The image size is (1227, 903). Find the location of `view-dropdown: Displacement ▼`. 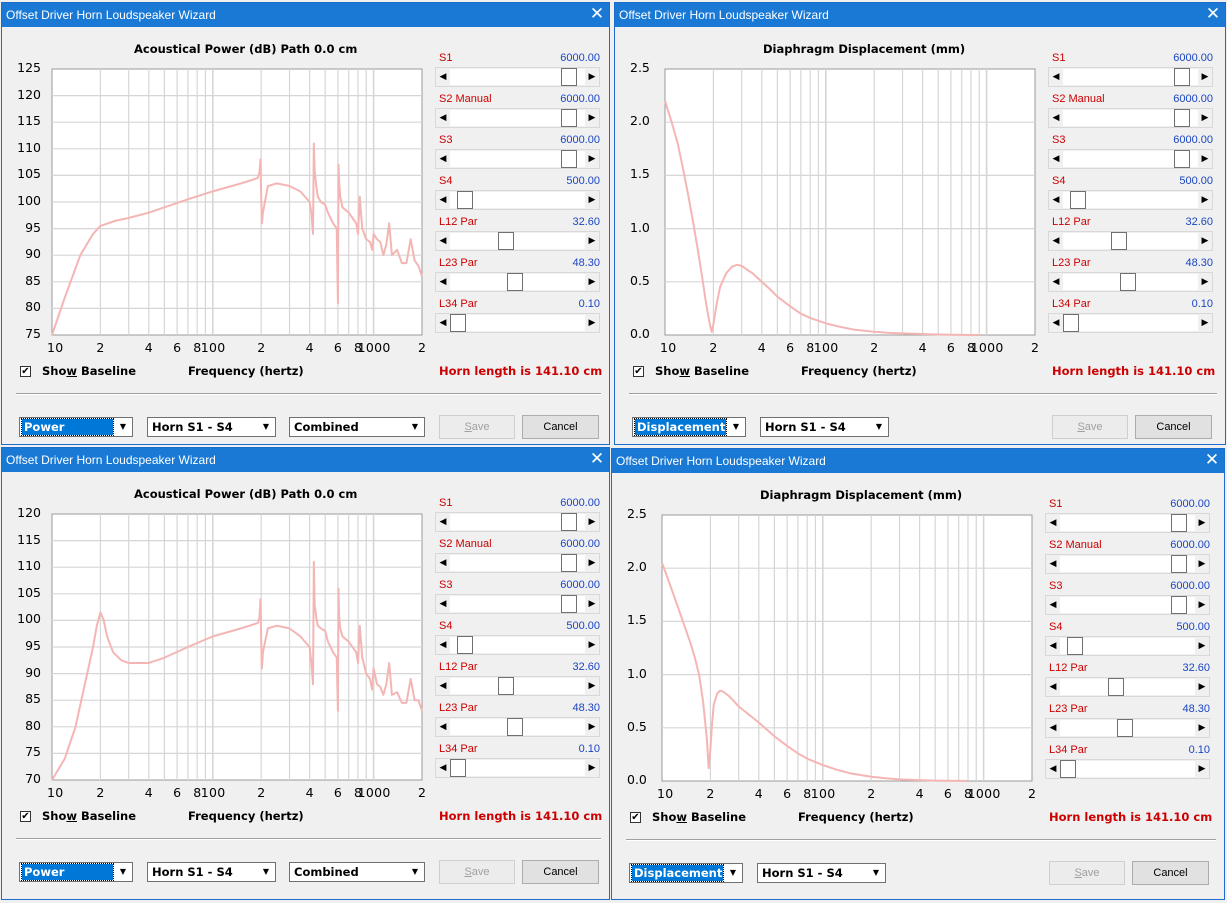

view-dropdown: Displacement ▼ is located at coordinates (689, 427).